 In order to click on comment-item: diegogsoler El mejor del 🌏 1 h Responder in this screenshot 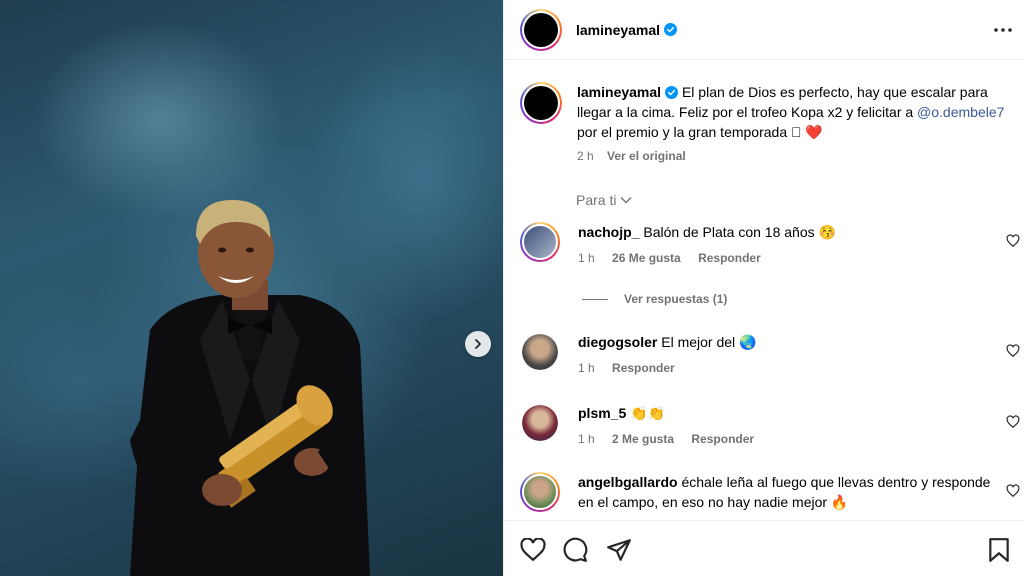, I will do `click(770, 355)`.